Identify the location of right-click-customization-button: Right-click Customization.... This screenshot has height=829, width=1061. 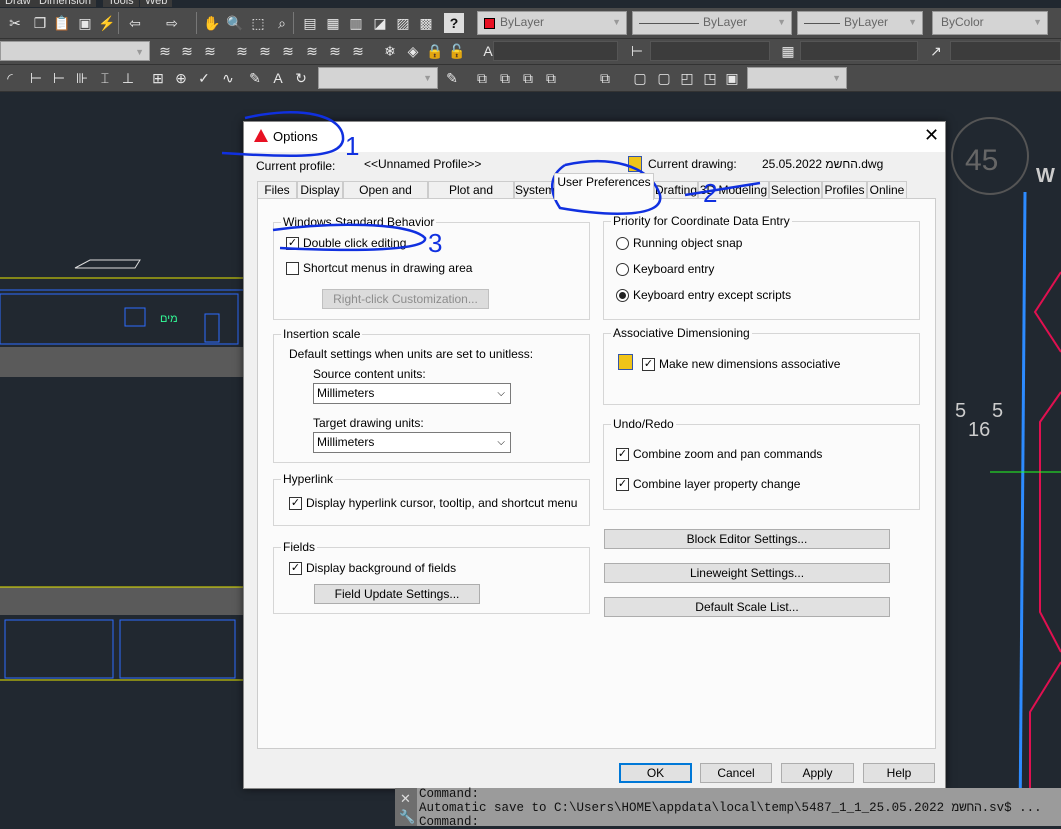
(405, 299).